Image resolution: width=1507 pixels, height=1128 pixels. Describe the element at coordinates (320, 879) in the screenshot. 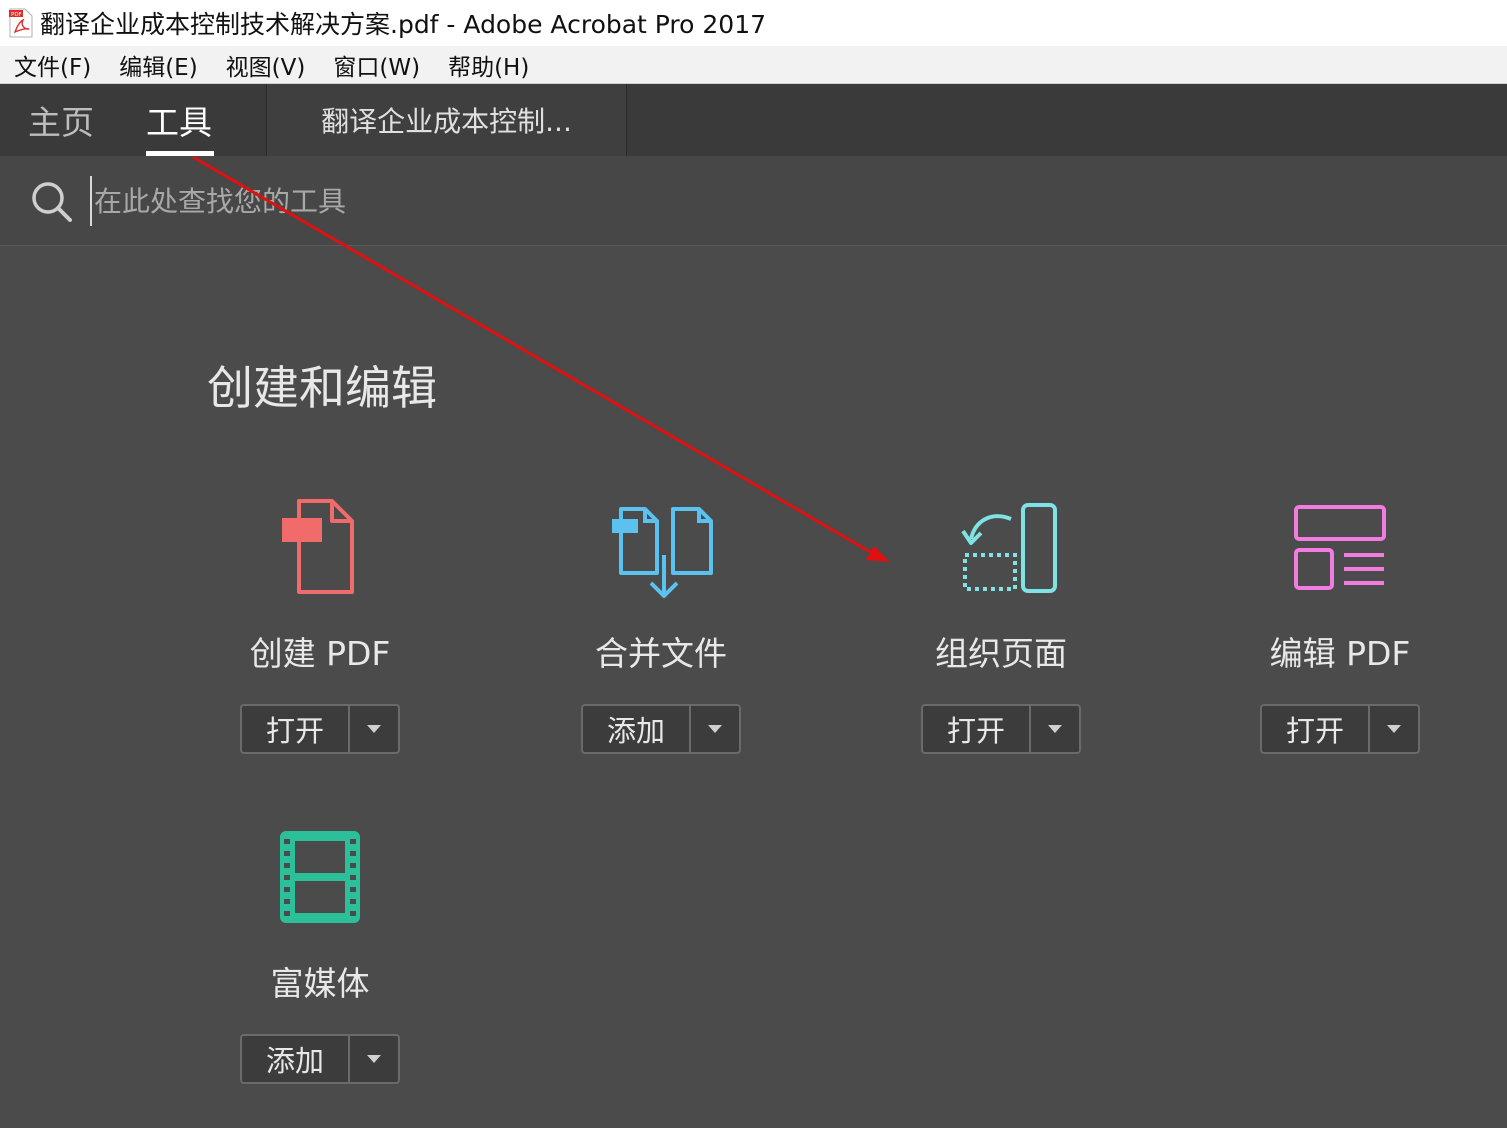

I see `rich-media-icon` at that location.